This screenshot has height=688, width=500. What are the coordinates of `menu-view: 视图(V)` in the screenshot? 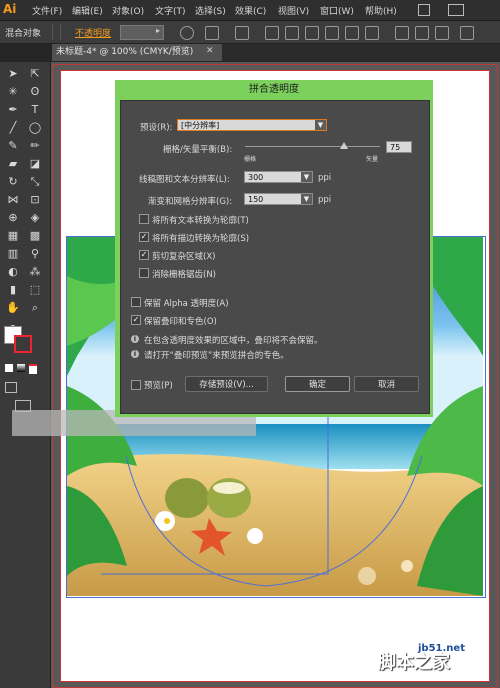 It's located at (293, 10).